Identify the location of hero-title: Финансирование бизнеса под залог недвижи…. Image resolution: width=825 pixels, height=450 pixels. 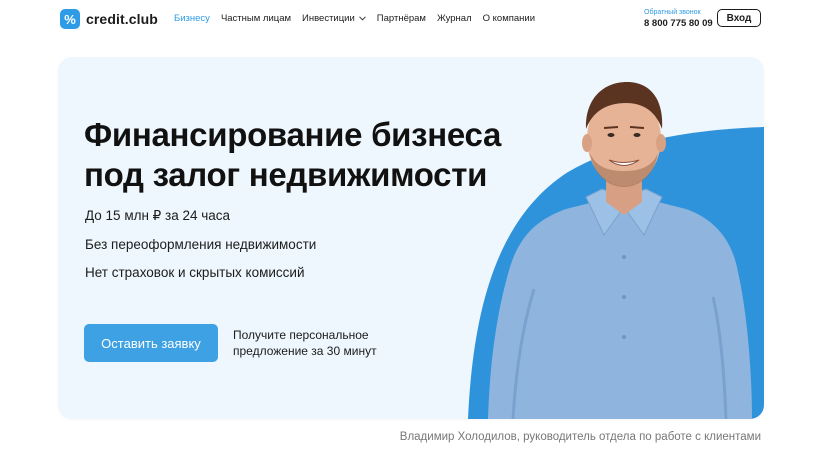
(293, 154).